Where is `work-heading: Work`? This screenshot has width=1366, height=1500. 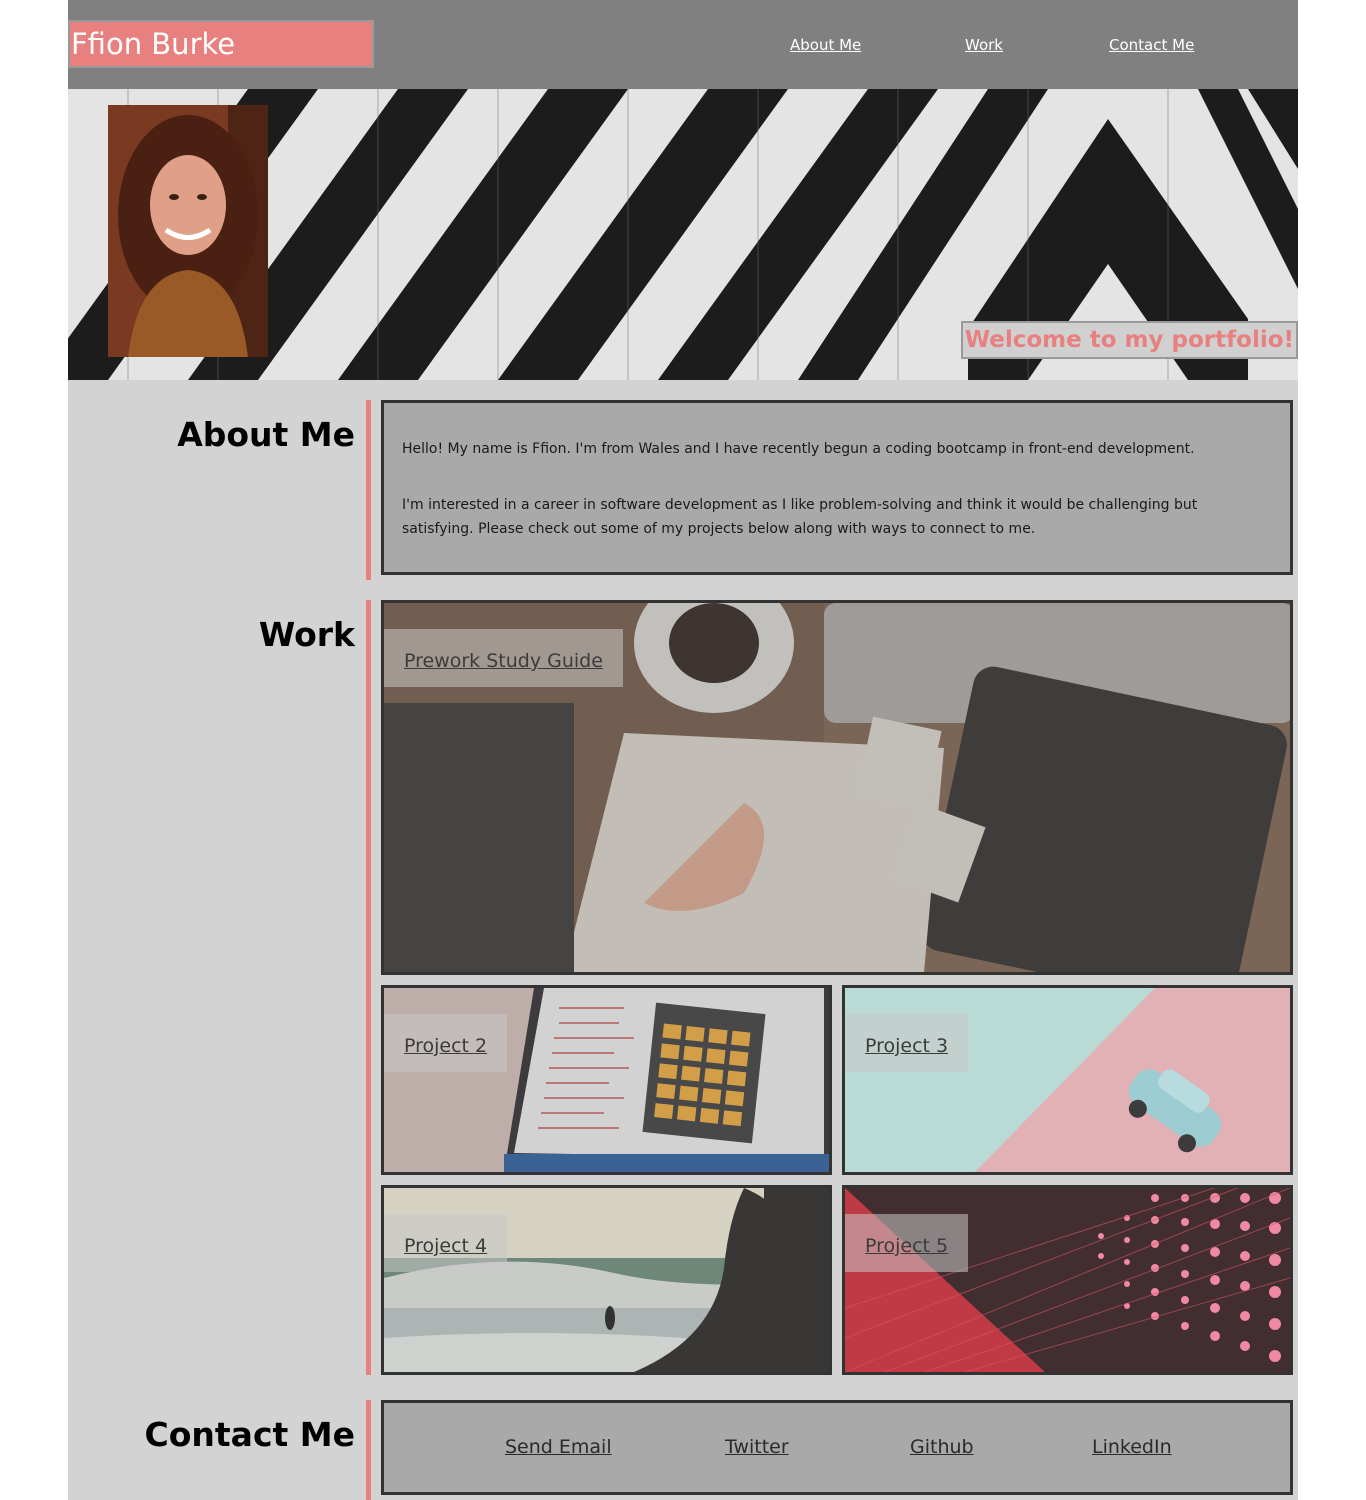 work-heading: Work is located at coordinates (306, 634).